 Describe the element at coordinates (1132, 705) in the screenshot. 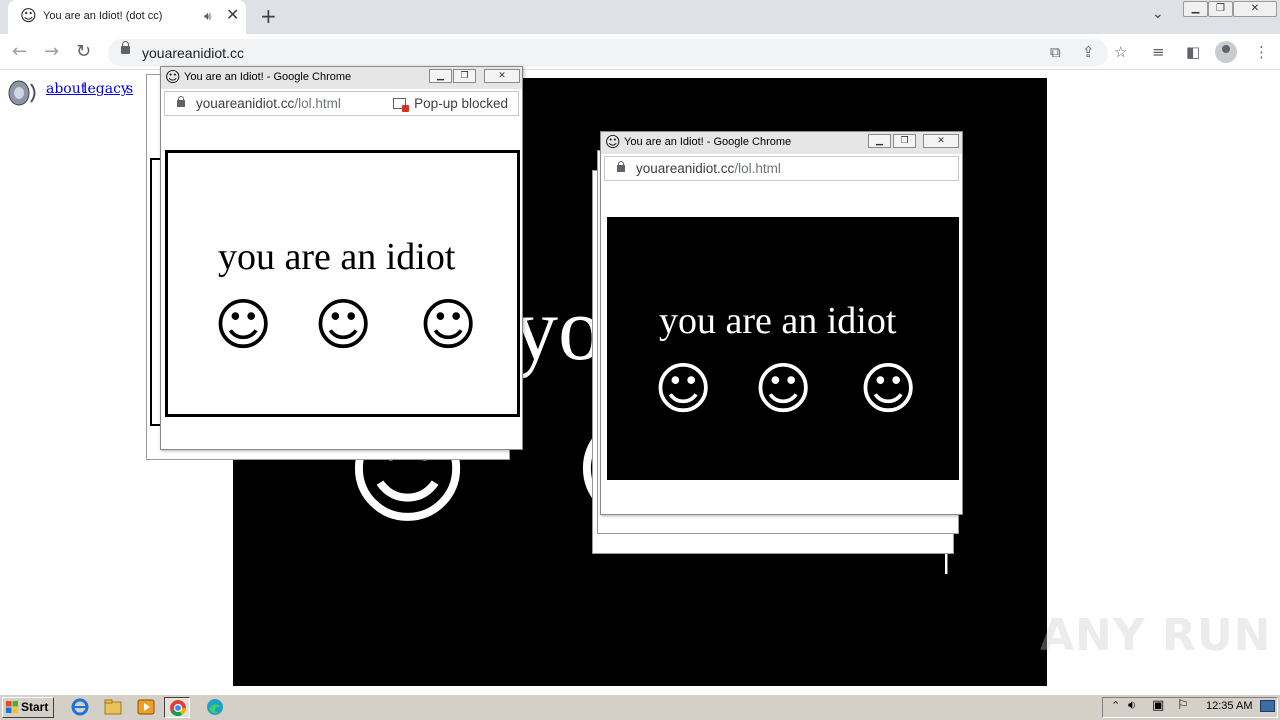

I see `volume-icon: 🔉︎` at that location.